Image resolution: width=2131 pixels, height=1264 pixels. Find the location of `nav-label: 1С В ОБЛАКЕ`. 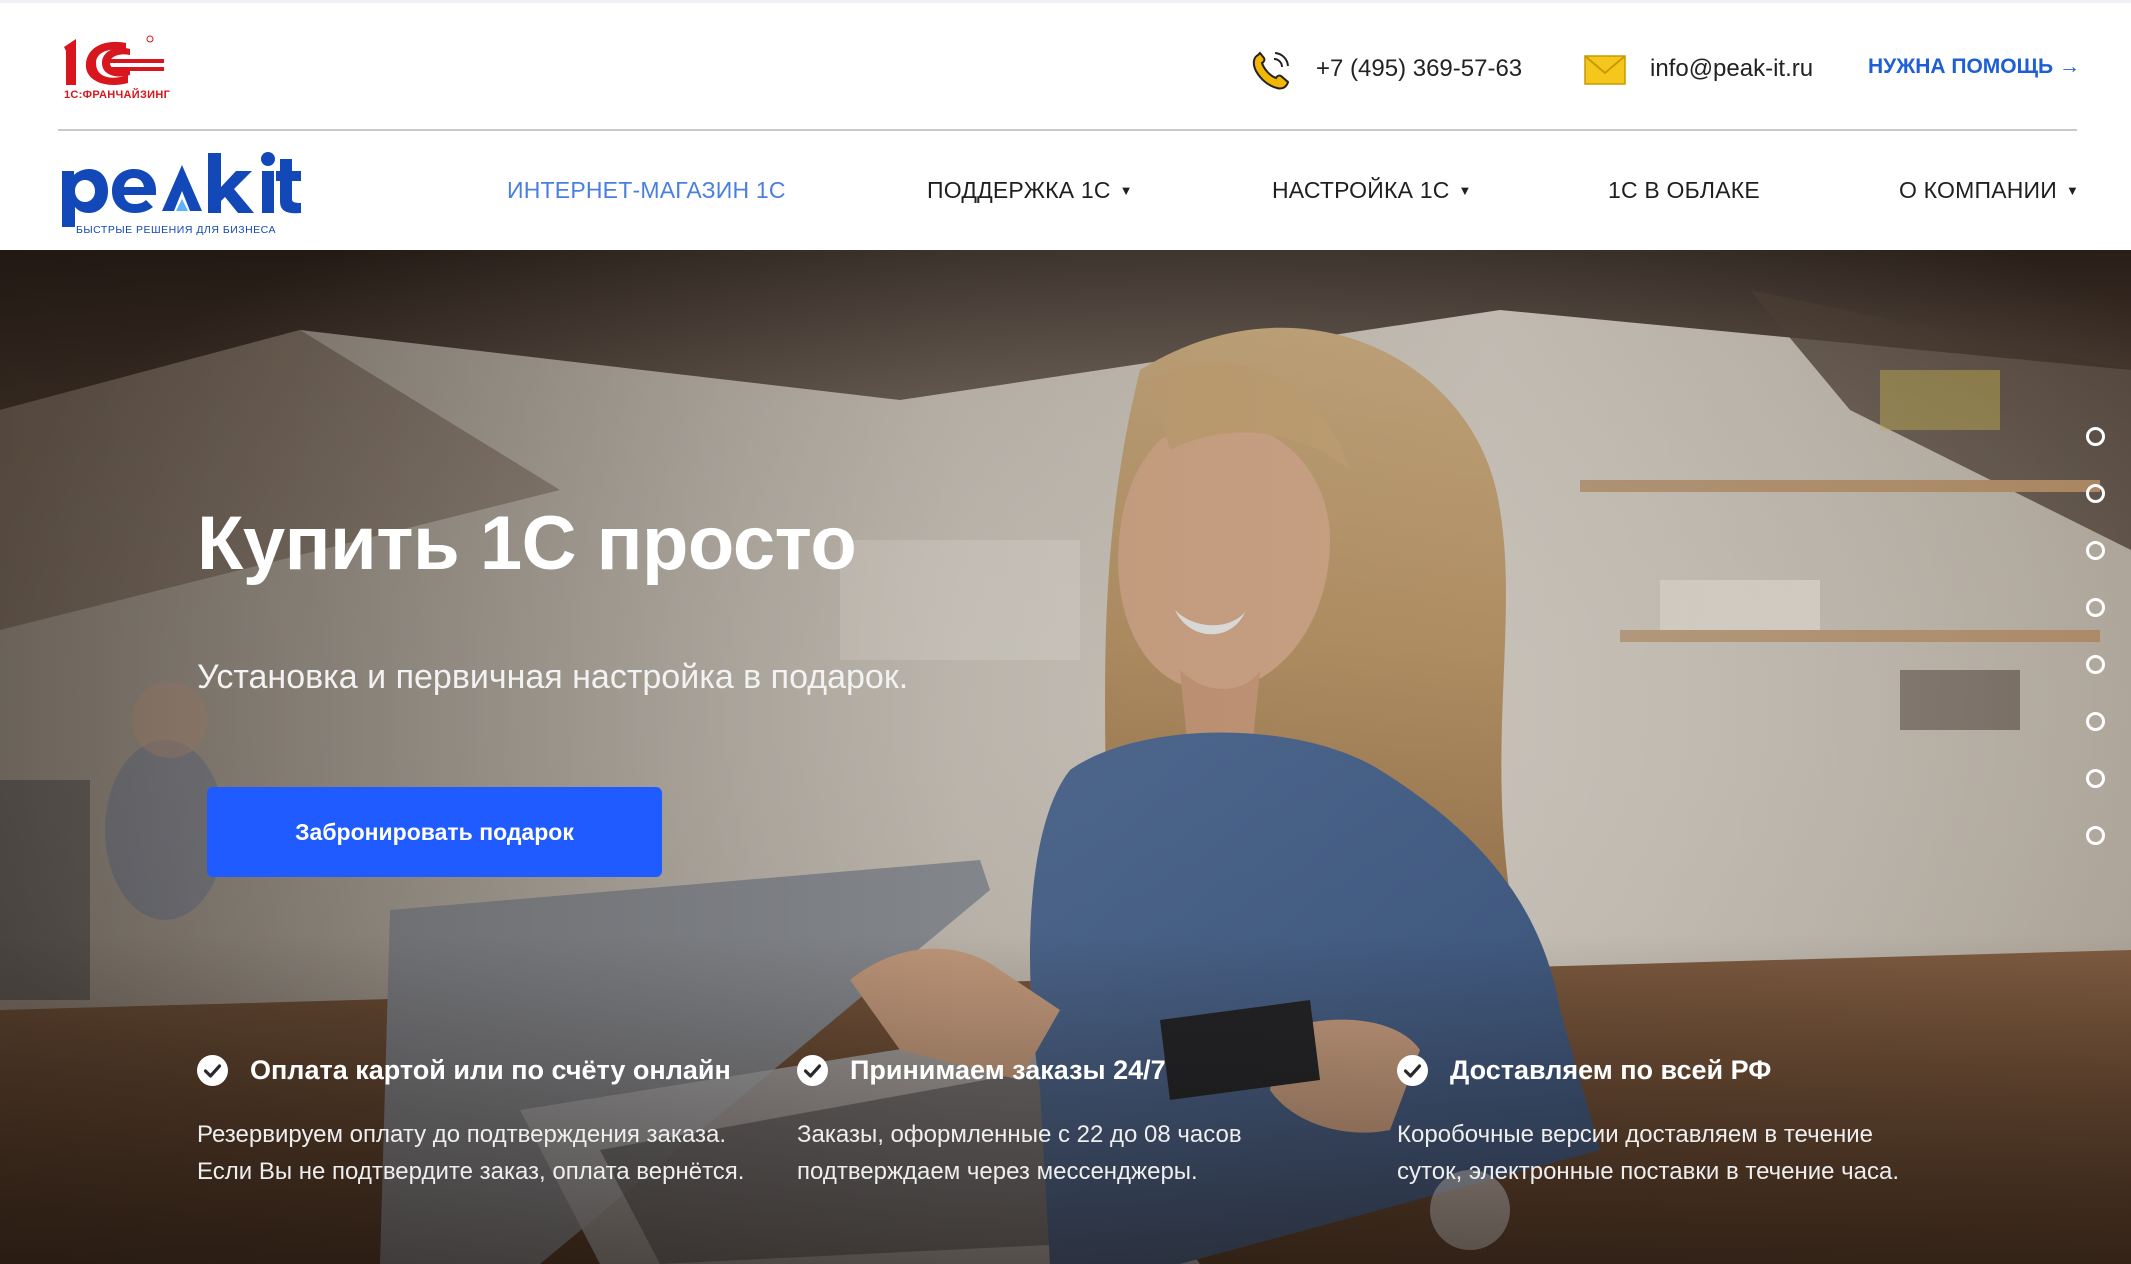

nav-label: 1С В ОБЛАКЕ is located at coordinates (1684, 190).